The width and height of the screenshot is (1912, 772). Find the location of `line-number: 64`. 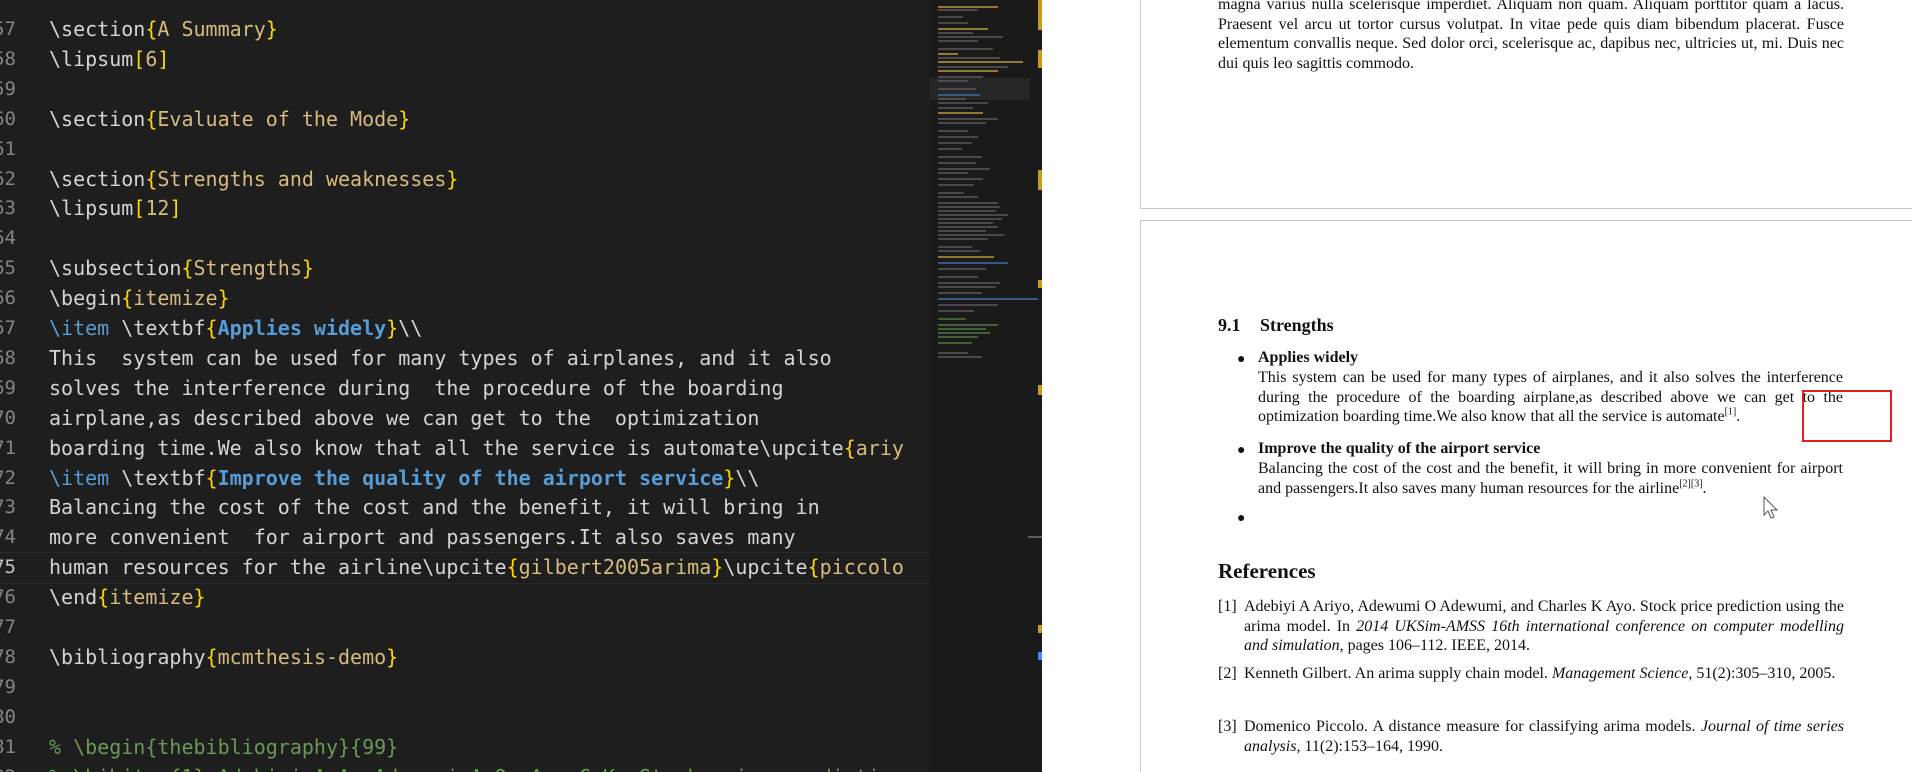

line-number: 64 is located at coordinates (8, 238).